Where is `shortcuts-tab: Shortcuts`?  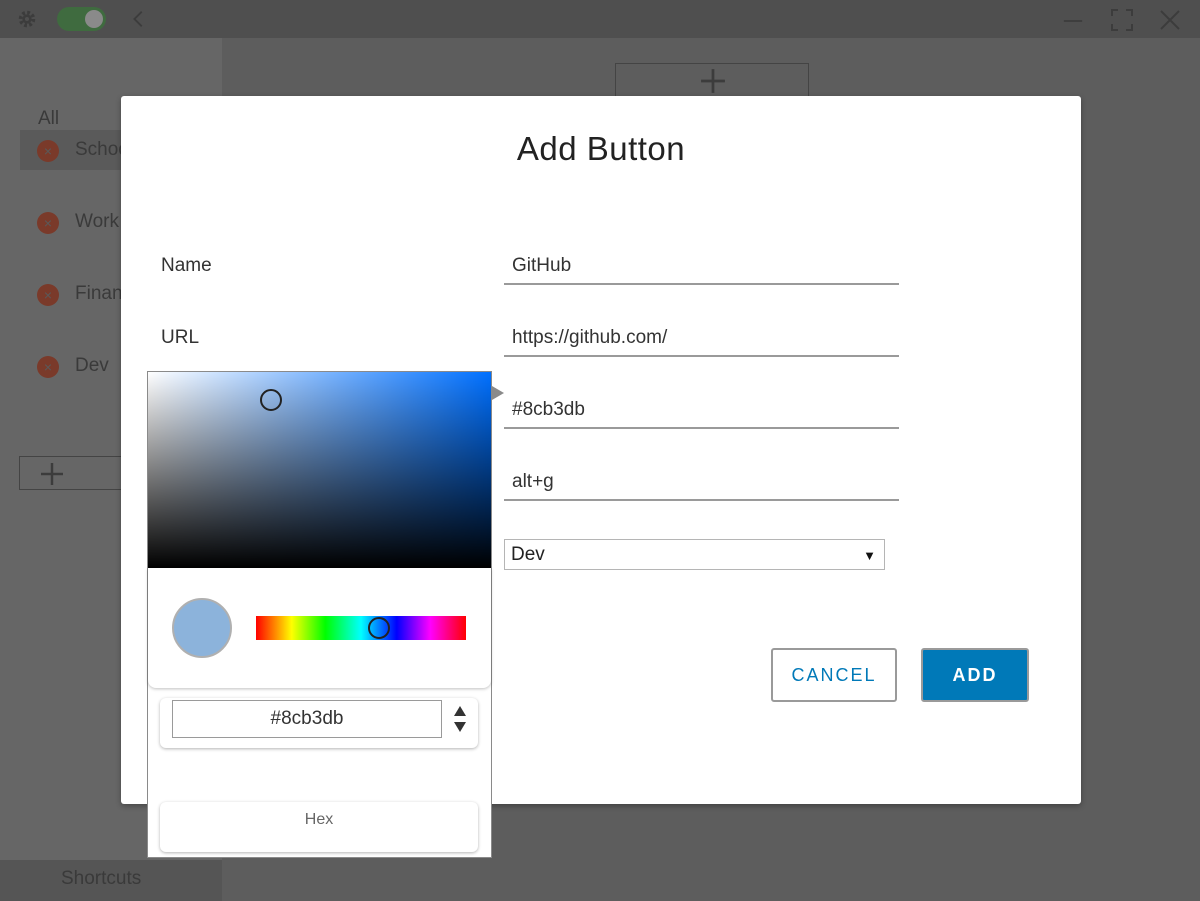 shortcuts-tab: Shortcuts is located at coordinates (111, 880).